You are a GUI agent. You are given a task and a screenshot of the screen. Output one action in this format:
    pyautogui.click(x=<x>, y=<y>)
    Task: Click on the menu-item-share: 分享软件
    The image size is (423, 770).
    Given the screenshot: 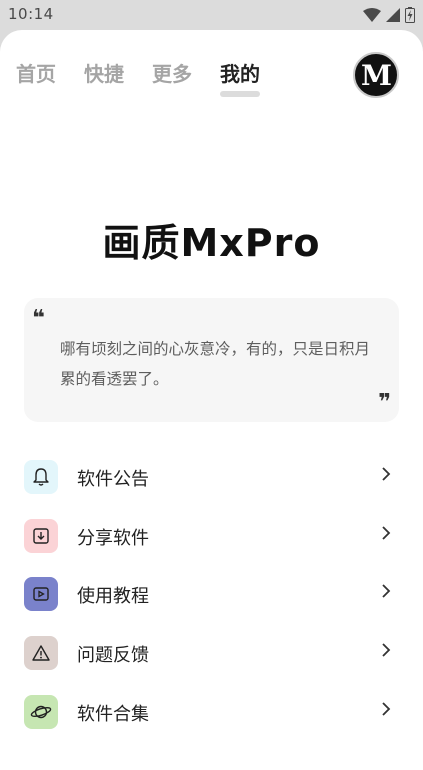 What is the action you would take?
    pyautogui.click(x=211, y=536)
    